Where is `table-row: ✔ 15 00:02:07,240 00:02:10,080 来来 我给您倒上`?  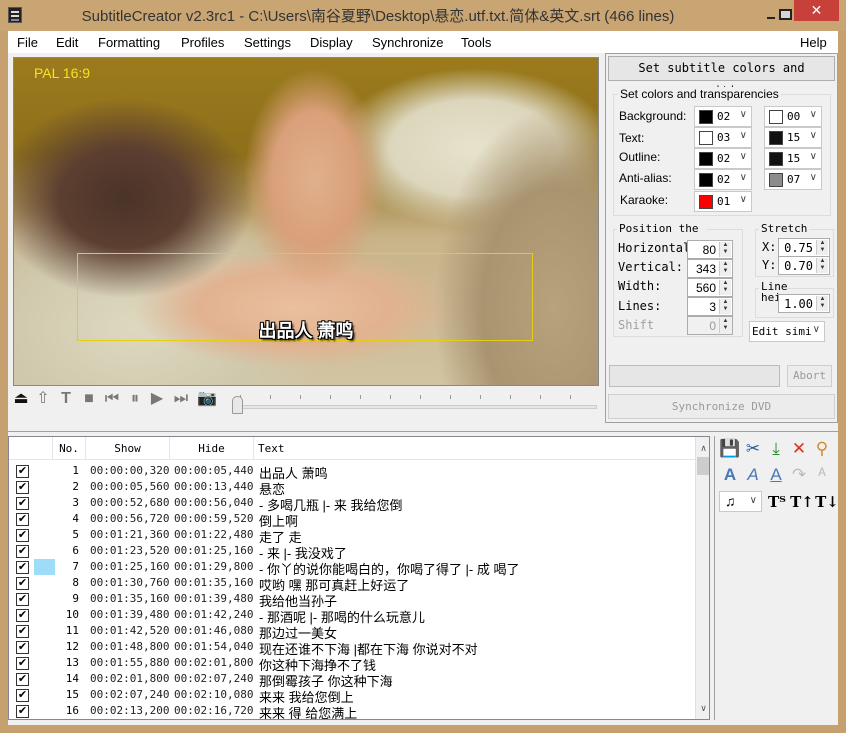 table-row: ✔ 15 00:02:07,240 00:02:10,080 来来 我给您倒上 is located at coordinates (353, 696).